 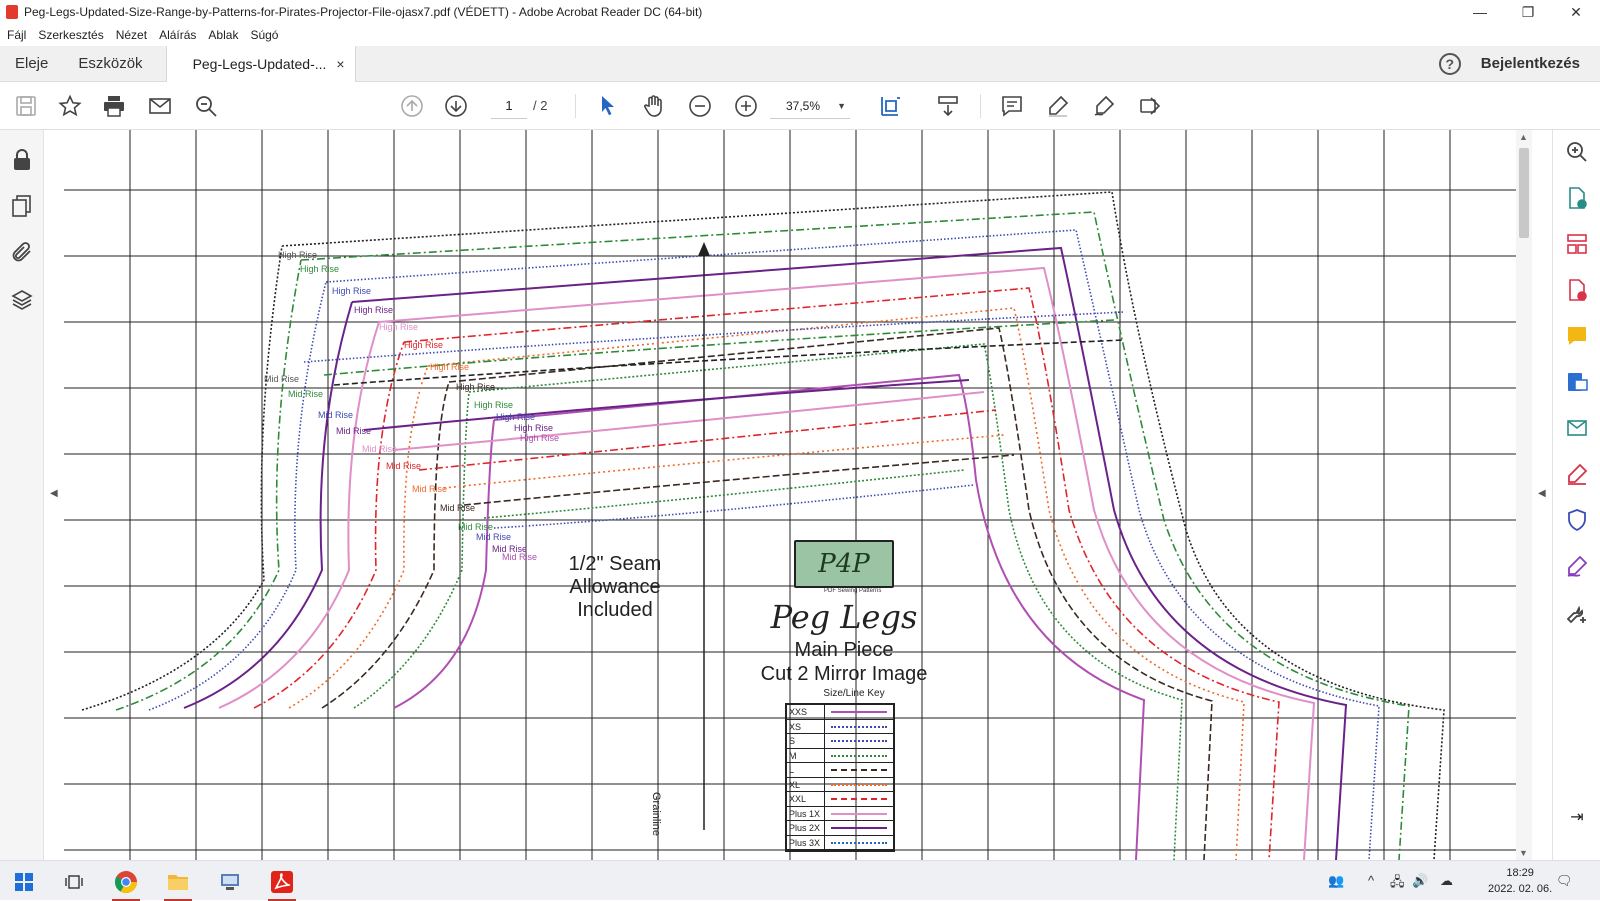 I want to click on fit-page-icon, so click(x=890, y=106).